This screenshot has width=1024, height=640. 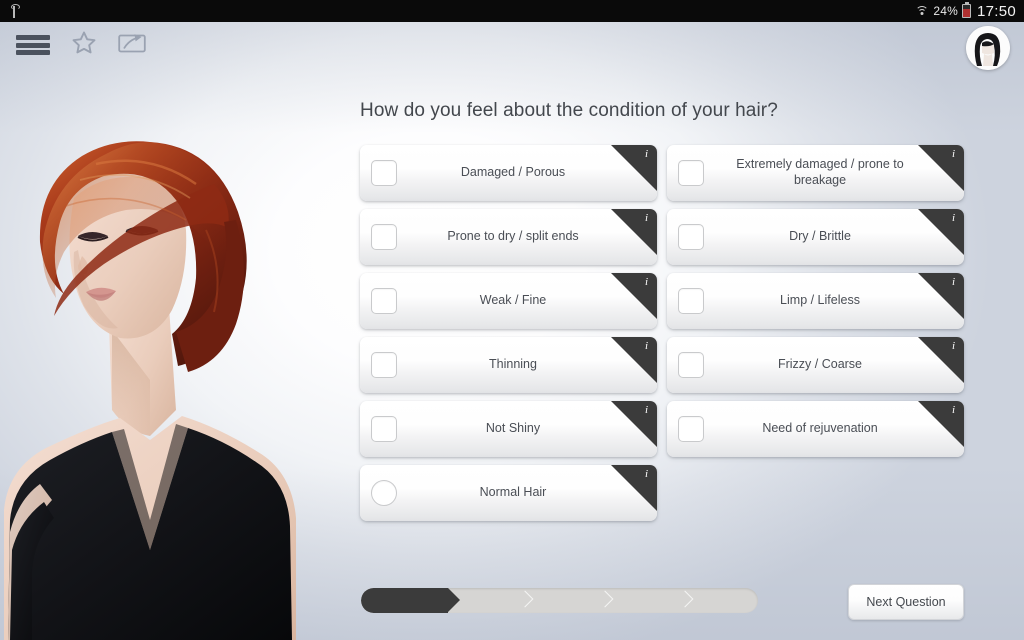 I want to click on checkbox-prone-to-dry, so click(x=384, y=237).